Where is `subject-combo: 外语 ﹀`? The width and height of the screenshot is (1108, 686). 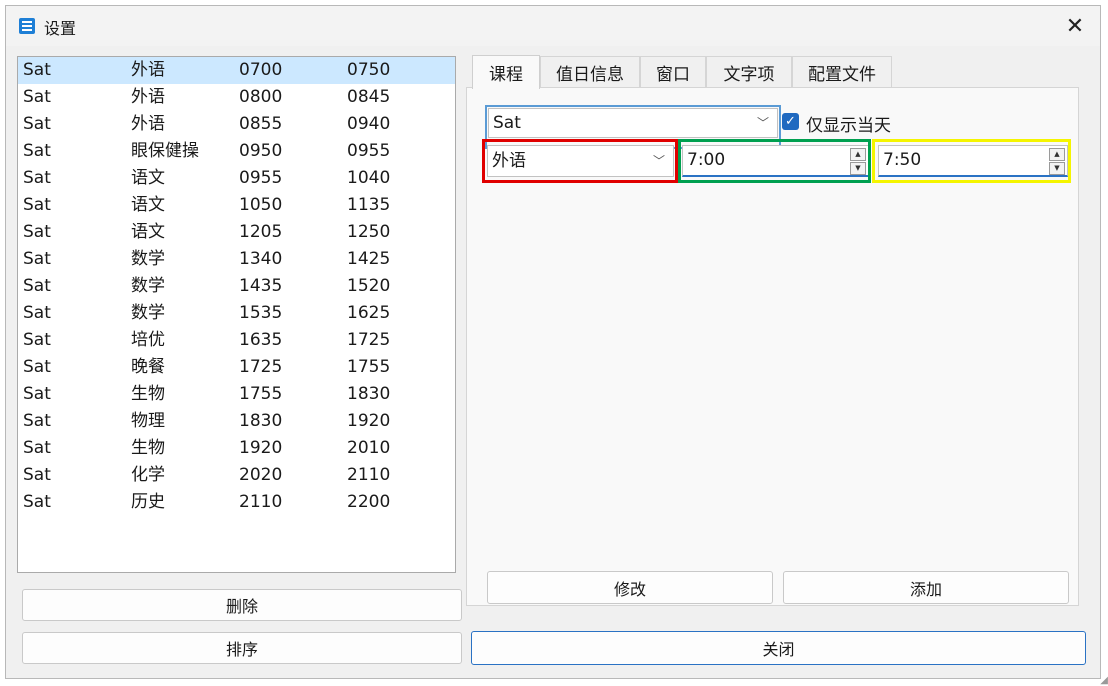
subject-combo: 外语 ﹀ is located at coordinates (580, 161).